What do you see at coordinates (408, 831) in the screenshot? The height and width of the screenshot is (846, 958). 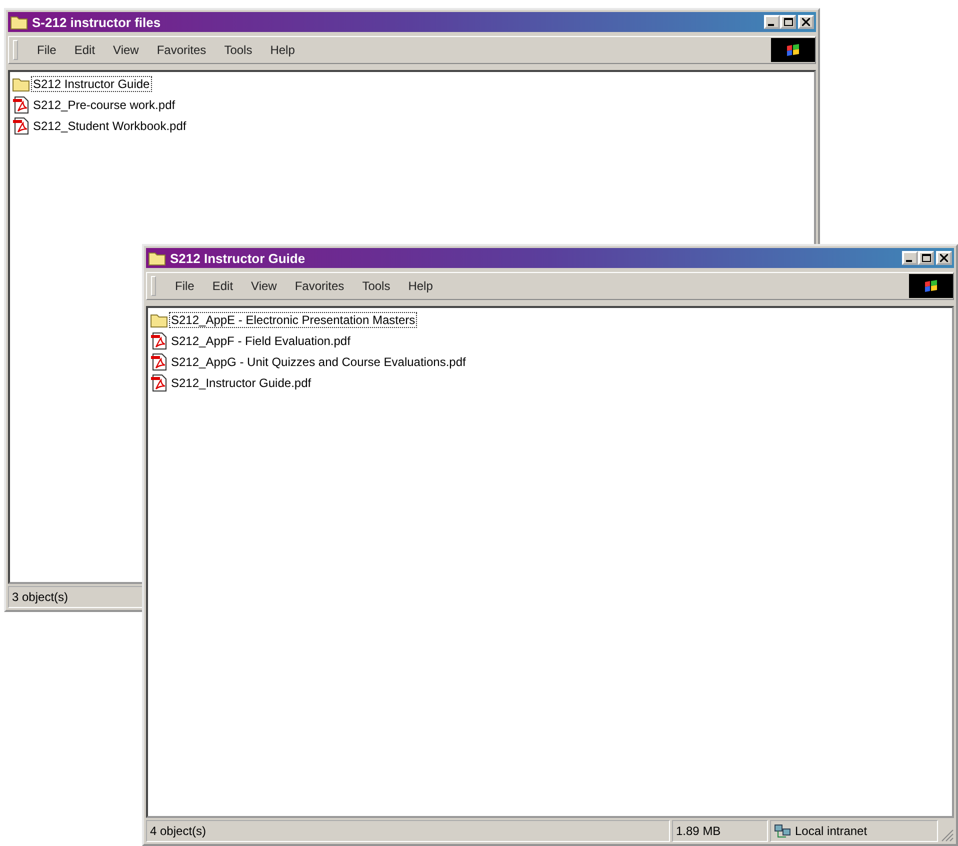 I see `status-pane: 4 object(s)` at bounding box center [408, 831].